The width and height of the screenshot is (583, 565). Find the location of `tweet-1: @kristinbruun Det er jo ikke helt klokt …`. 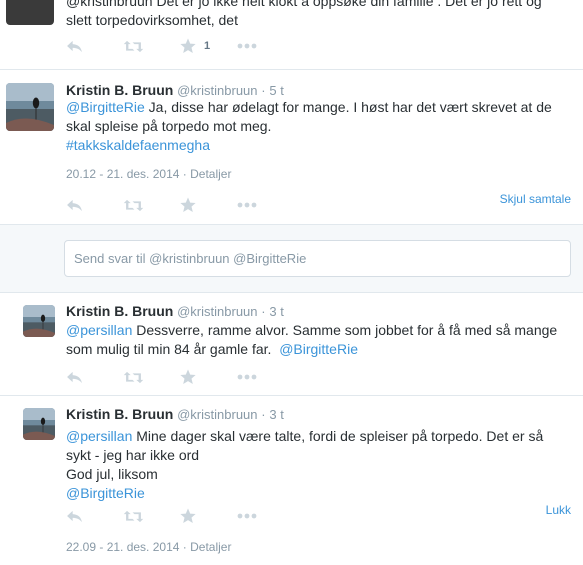

tweet-1: @kristinbruun Det er jo ikke helt klokt … is located at coordinates (291, 34).